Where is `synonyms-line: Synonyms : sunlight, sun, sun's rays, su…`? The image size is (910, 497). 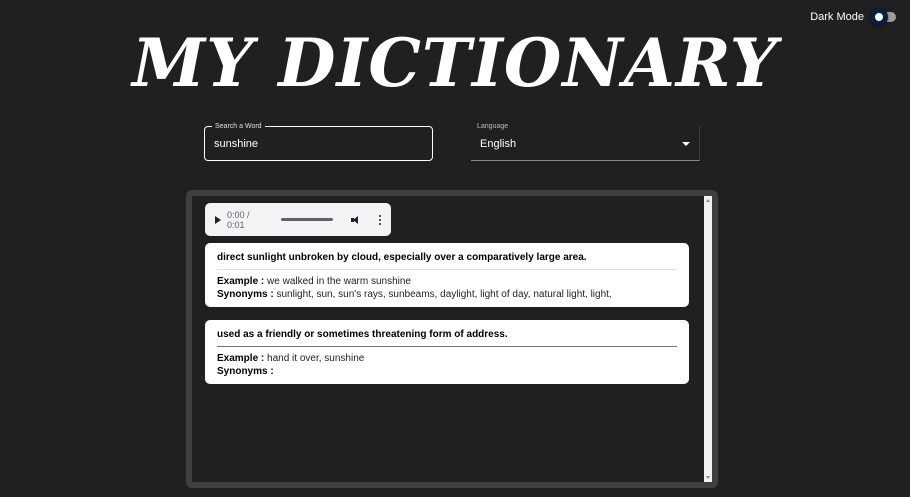 synonyms-line: Synonyms : sunlight, sun, sun's rays, su… is located at coordinates (447, 294).